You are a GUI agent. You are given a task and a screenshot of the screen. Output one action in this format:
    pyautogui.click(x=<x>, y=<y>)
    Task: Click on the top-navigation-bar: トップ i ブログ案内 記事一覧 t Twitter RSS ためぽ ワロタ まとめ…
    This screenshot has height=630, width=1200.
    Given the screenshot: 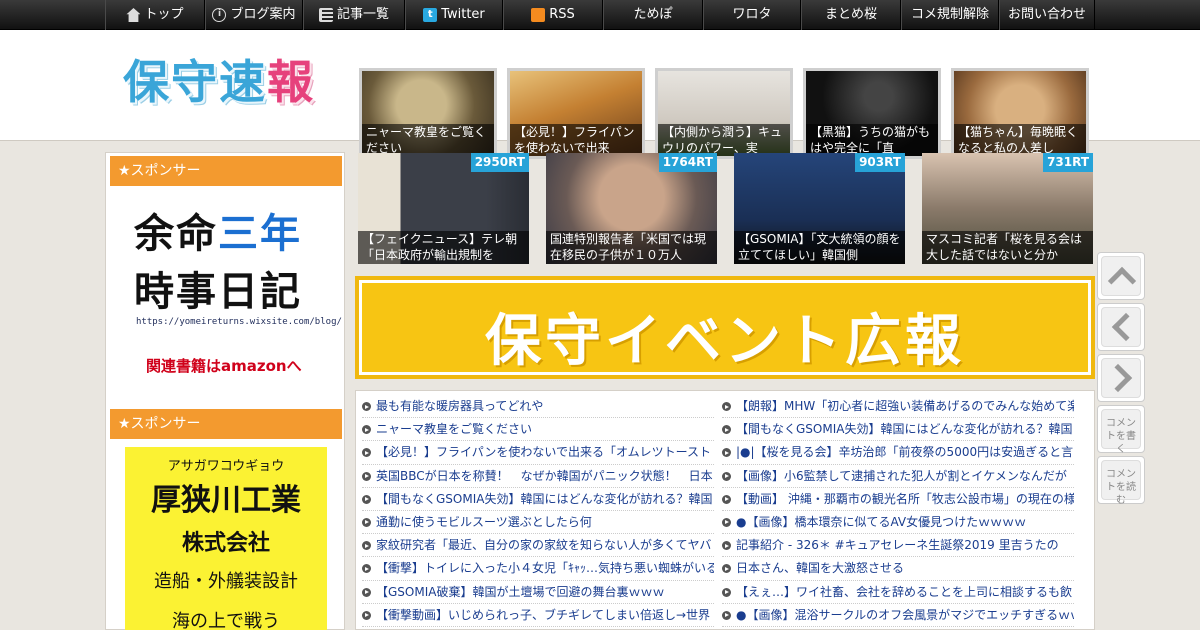 What is the action you would take?
    pyautogui.click(x=600, y=15)
    